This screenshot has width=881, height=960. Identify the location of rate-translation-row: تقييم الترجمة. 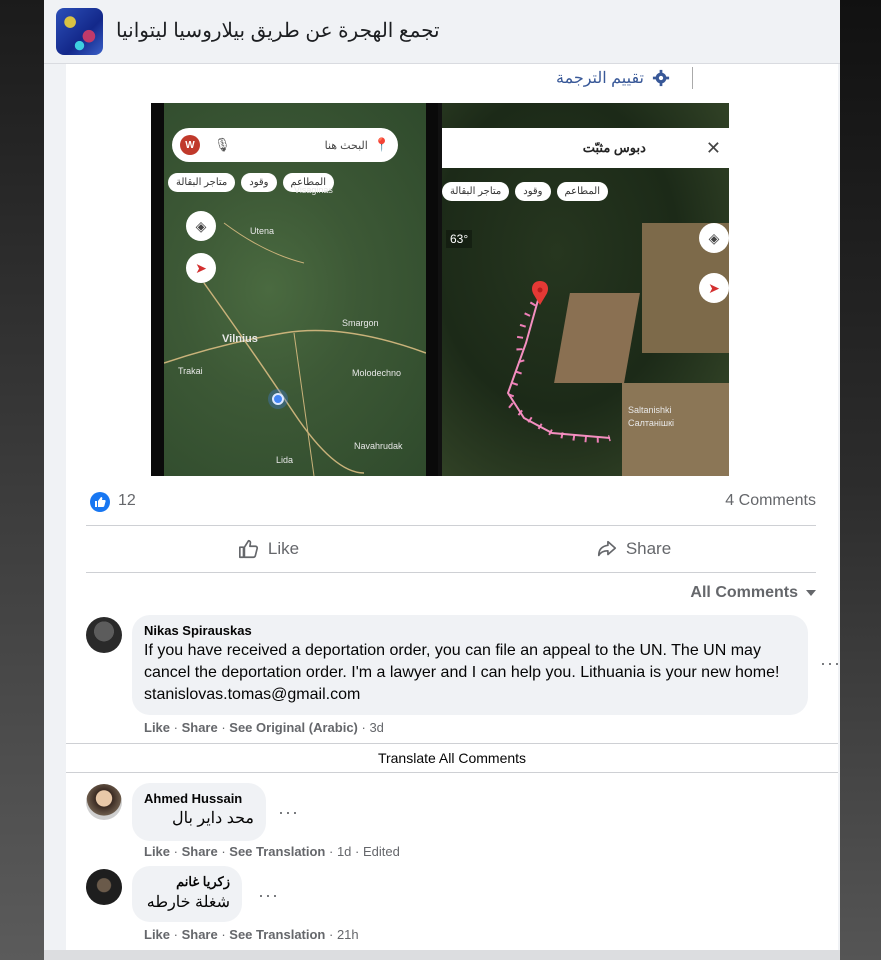
(624, 78).